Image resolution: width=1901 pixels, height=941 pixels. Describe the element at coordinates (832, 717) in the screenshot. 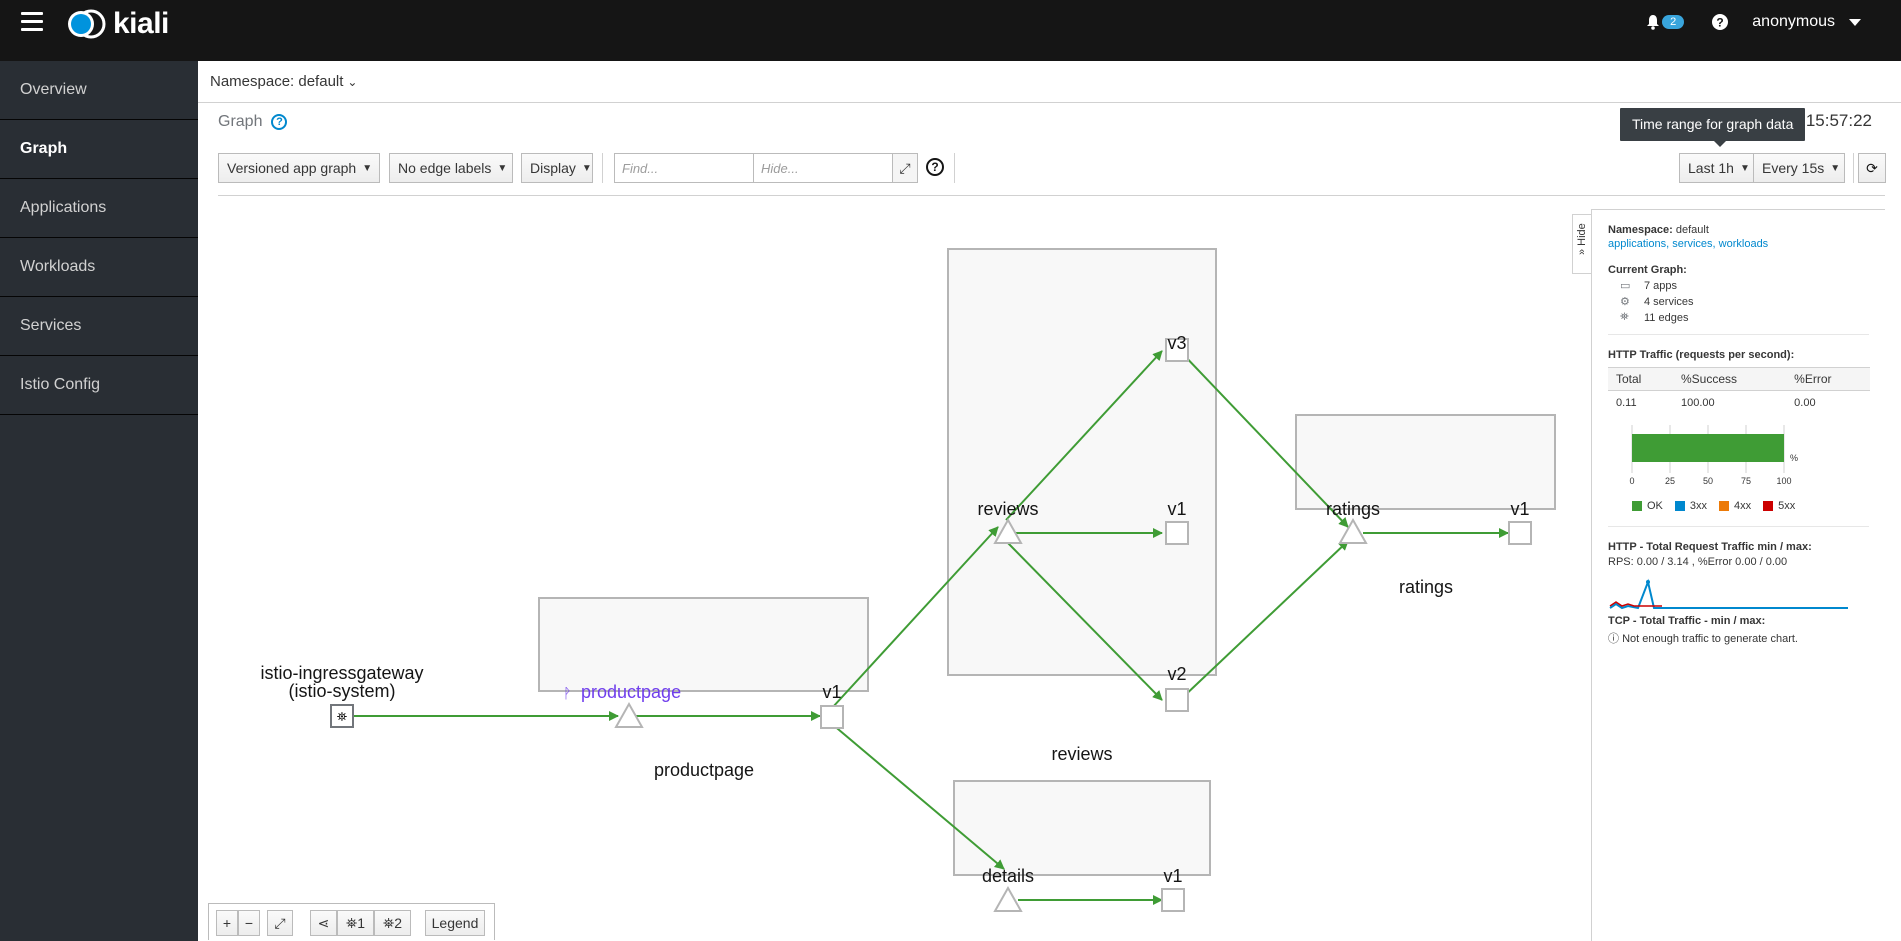

I see `productpage-v1-node` at that location.